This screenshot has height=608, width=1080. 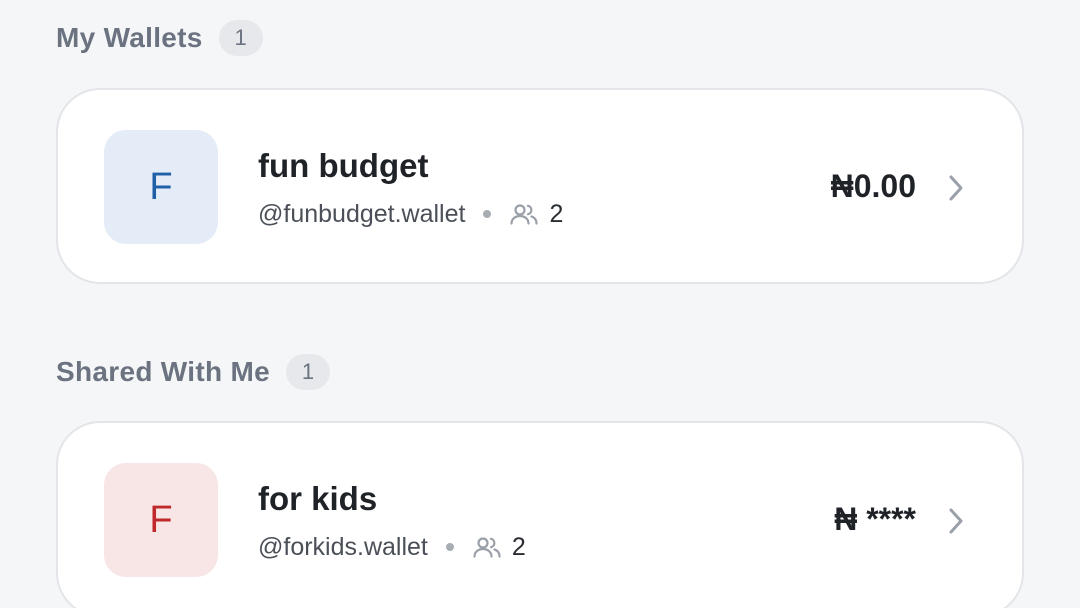 What do you see at coordinates (163, 371) in the screenshot?
I see `section-title-shared-with-me: Shared With Me` at bounding box center [163, 371].